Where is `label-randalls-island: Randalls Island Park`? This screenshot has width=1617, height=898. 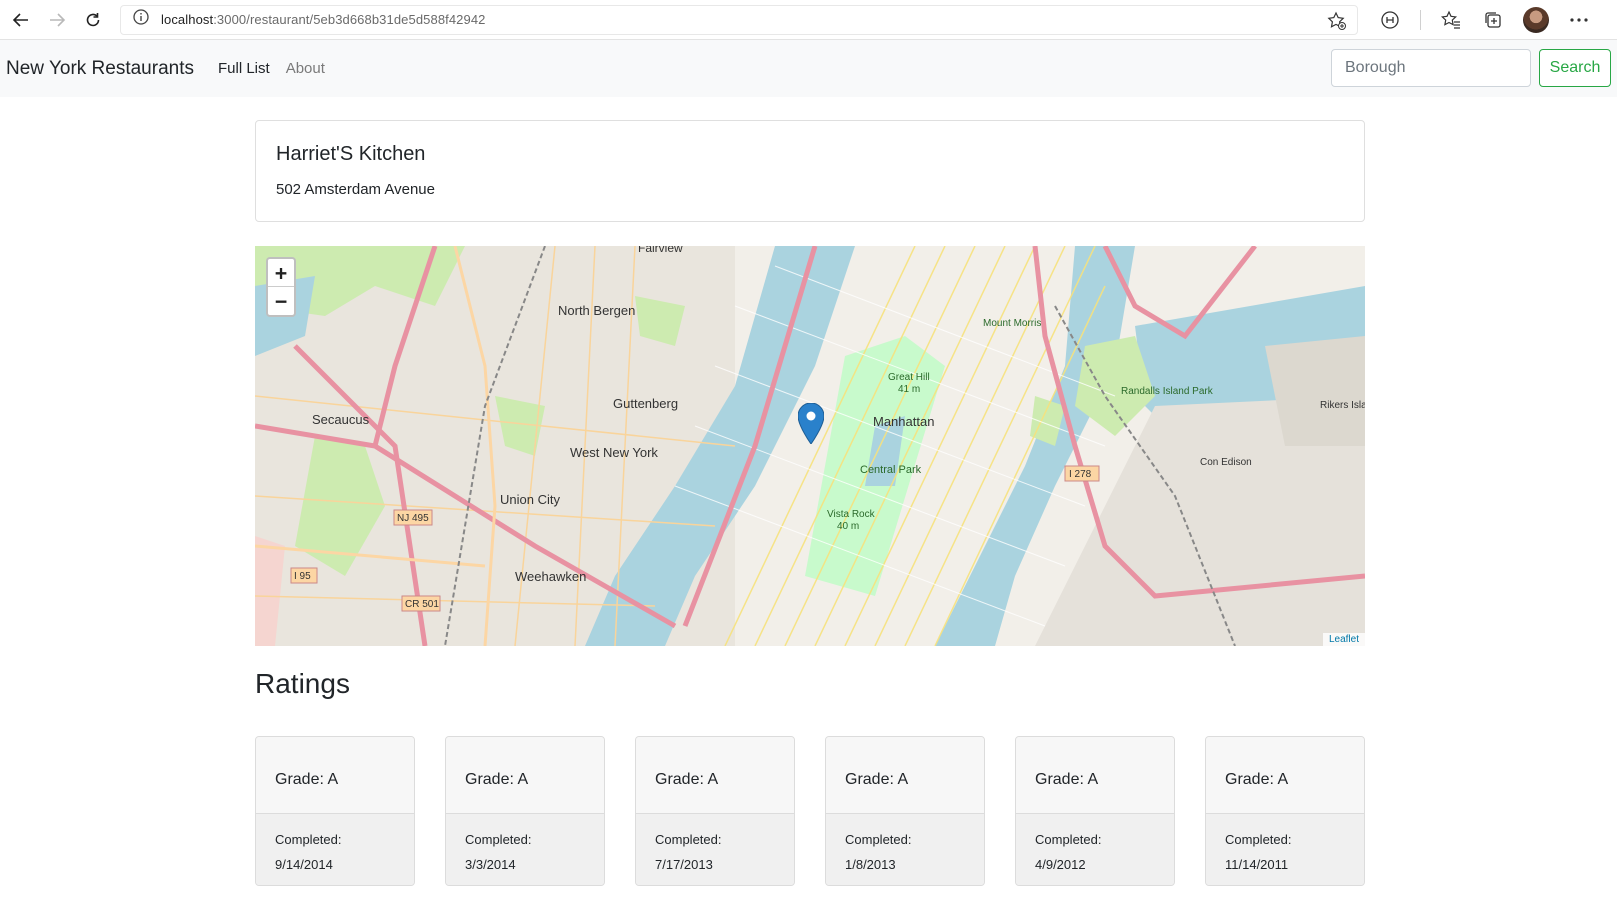
label-randalls-island: Randalls Island Park is located at coordinates (1167, 391).